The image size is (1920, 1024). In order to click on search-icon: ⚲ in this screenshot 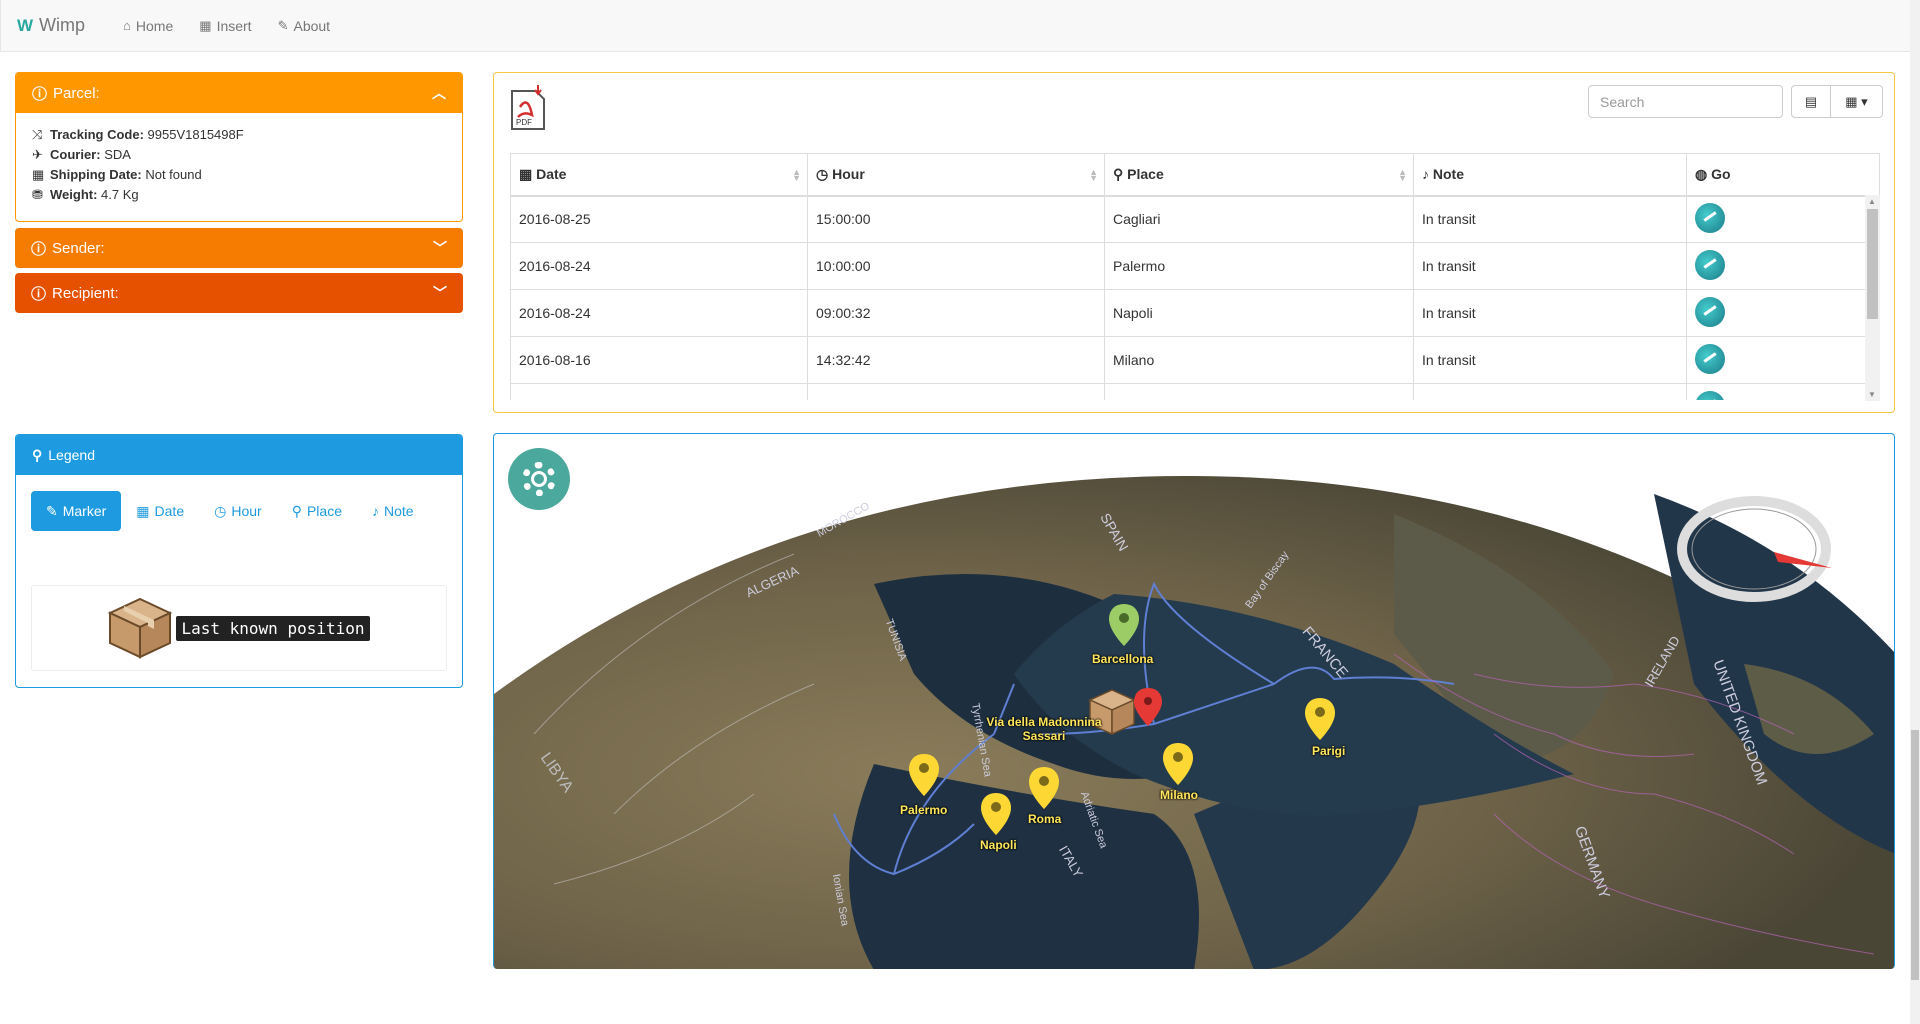, I will do `click(37, 454)`.